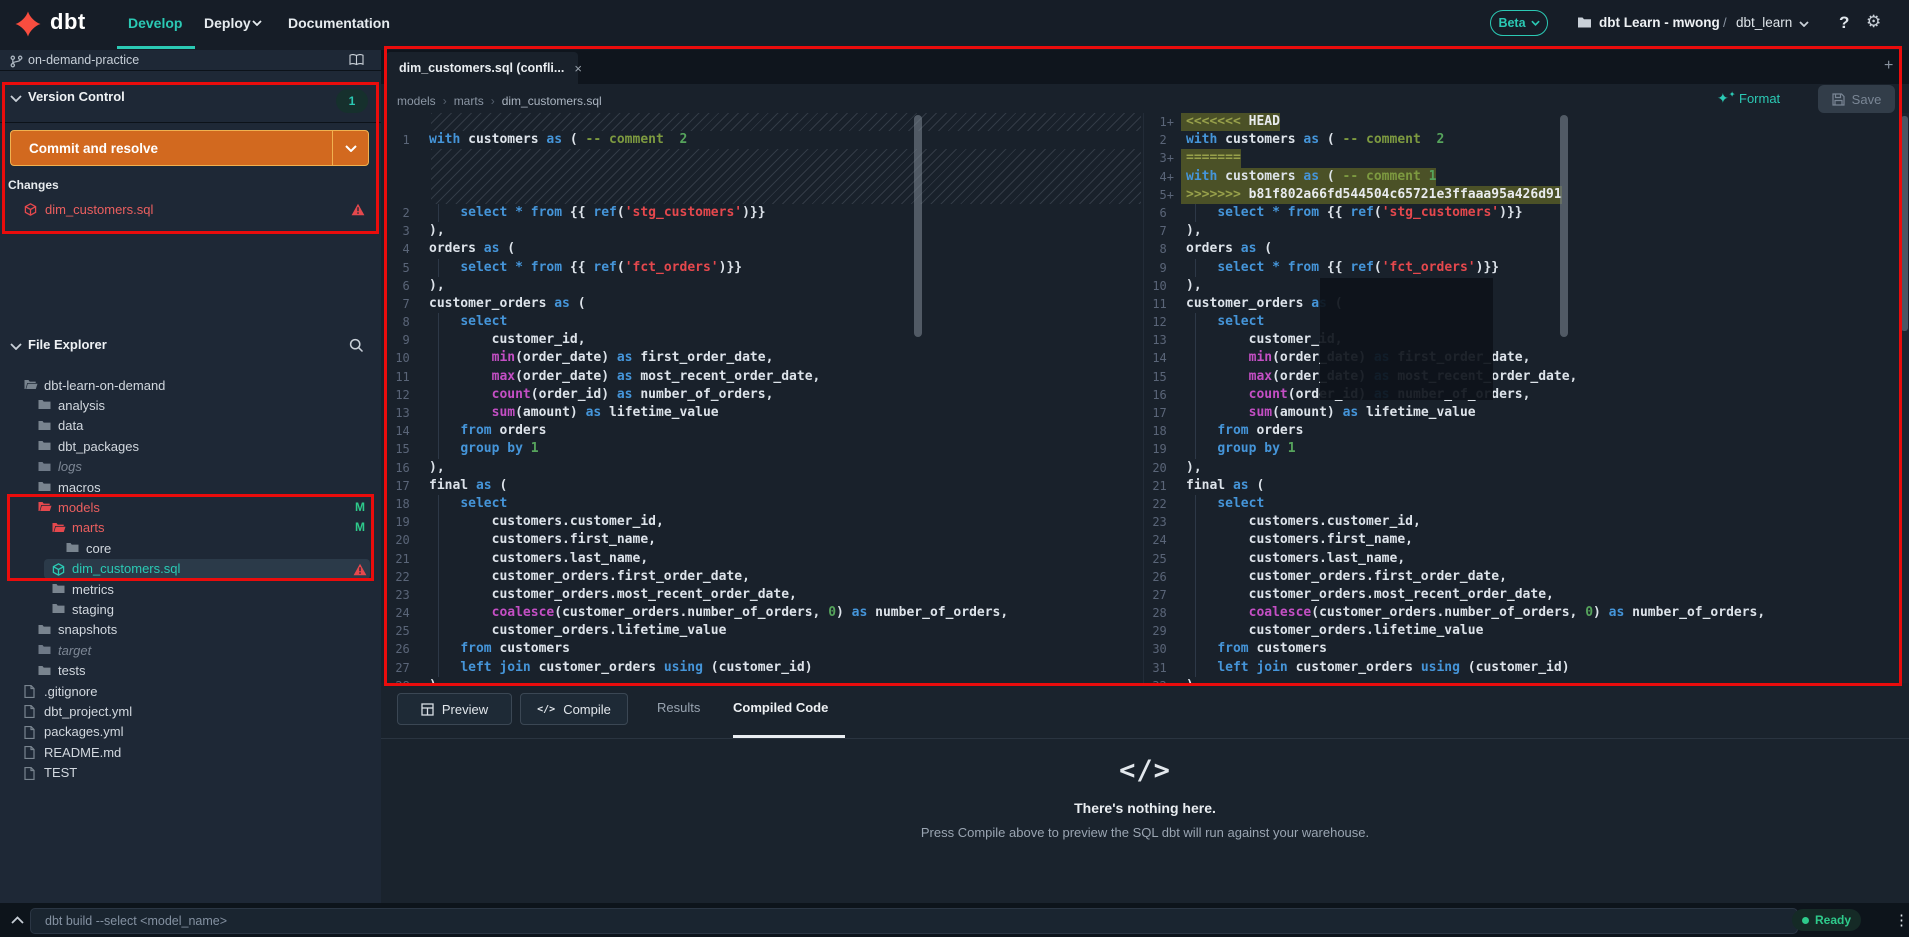 The height and width of the screenshot is (937, 1909). I want to click on project-chevron-icon, so click(1804, 24).